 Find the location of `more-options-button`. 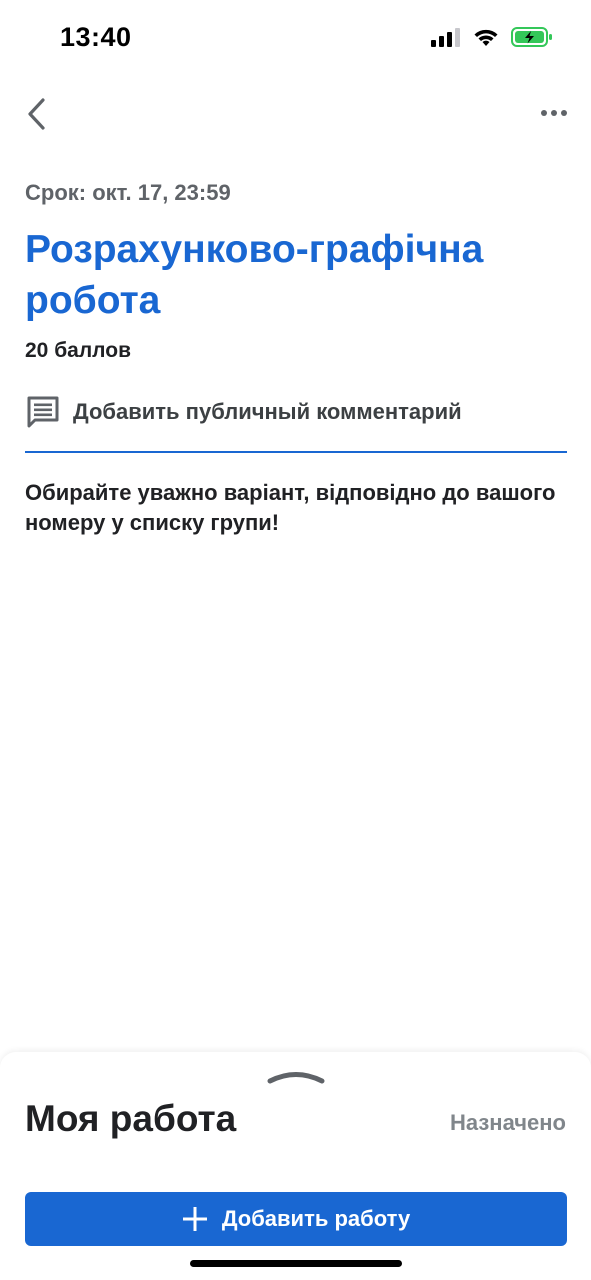

more-options-button is located at coordinates (554, 113).